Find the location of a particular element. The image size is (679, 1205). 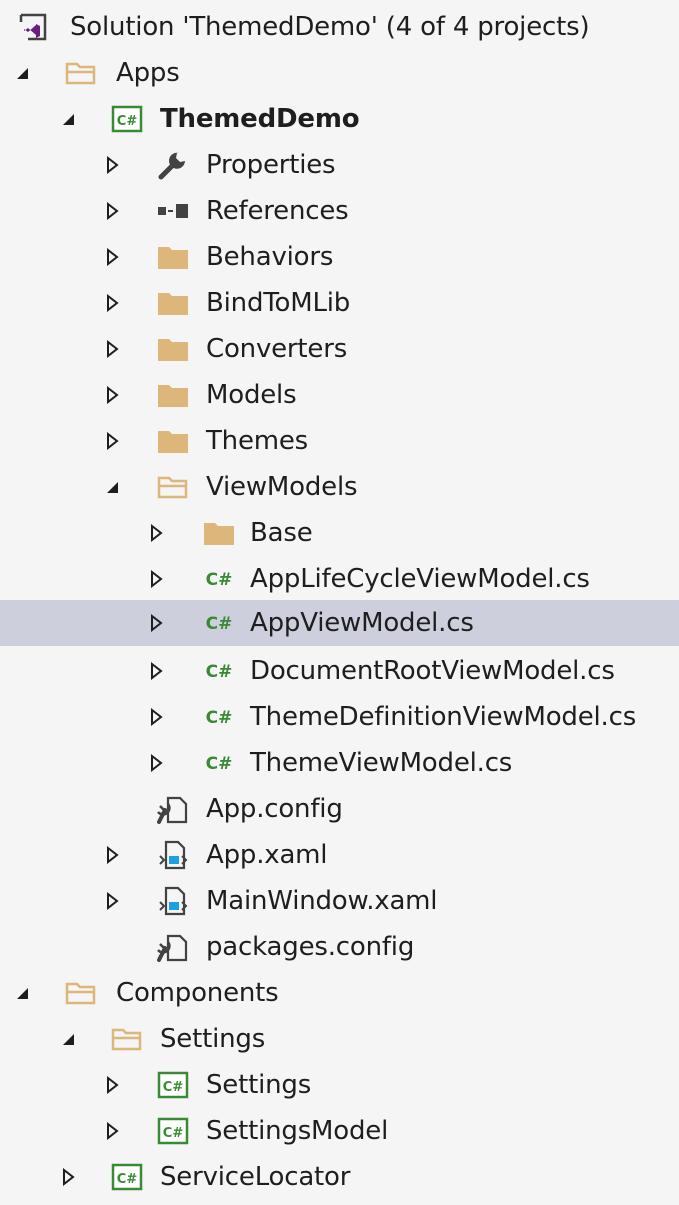

properties-label: Properties is located at coordinates (271, 165).